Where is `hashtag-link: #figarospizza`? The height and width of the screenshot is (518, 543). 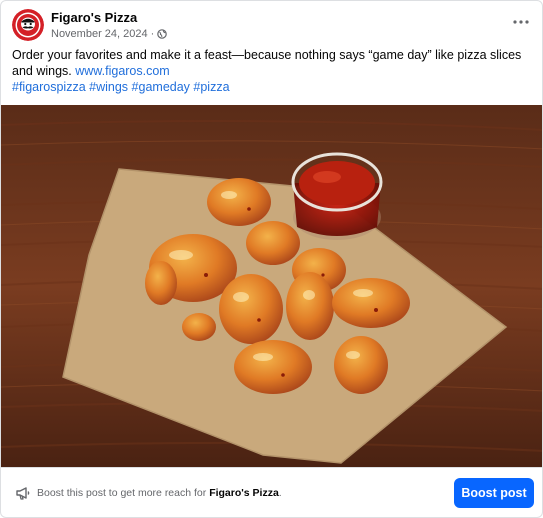 hashtag-link: #figarospizza is located at coordinates (49, 87).